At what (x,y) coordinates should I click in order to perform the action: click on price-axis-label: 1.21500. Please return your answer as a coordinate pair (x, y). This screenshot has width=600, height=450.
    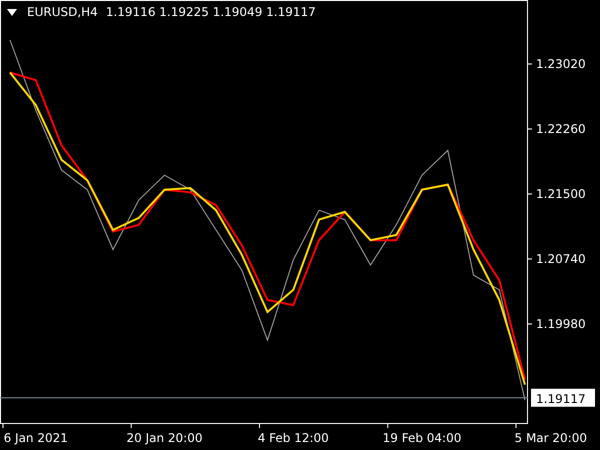
    Looking at the image, I should click on (561, 193).